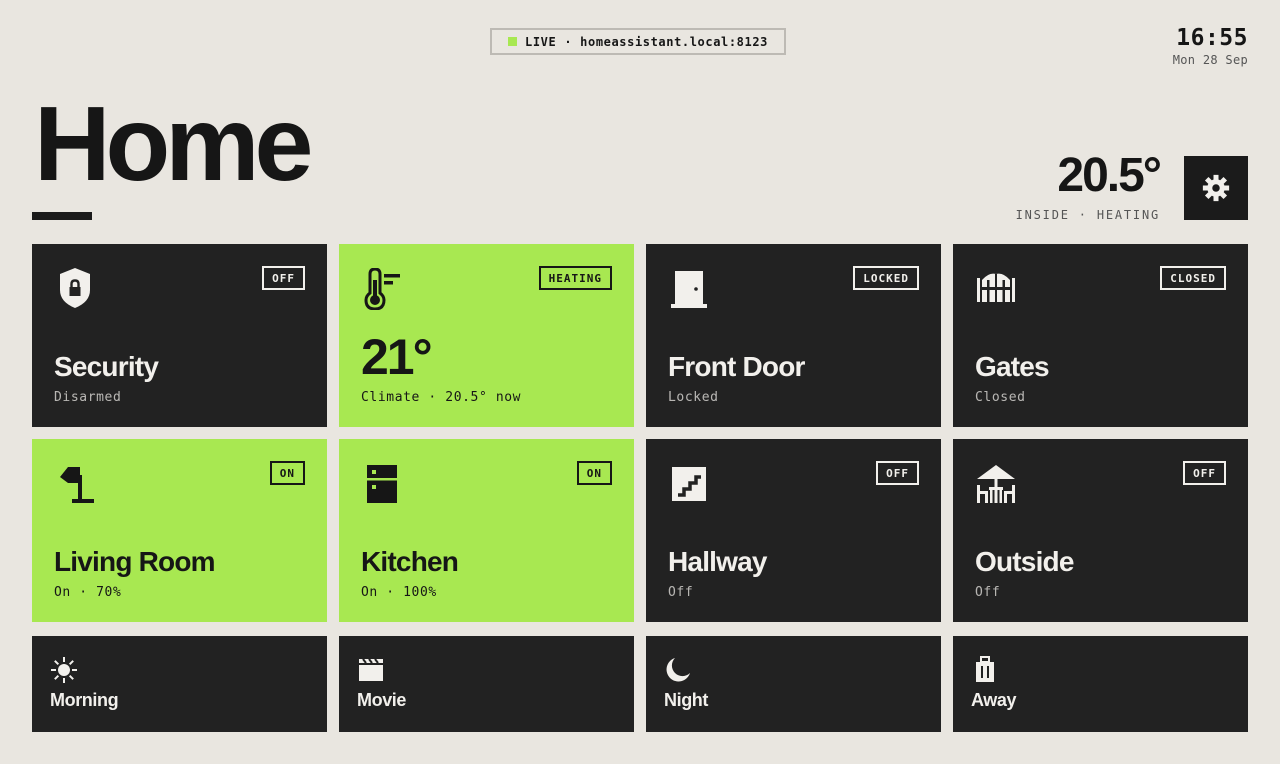  What do you see at coordinates (174, 144) in the screenshot?
I see `page-title: Home` at bounding box center [174, 144].